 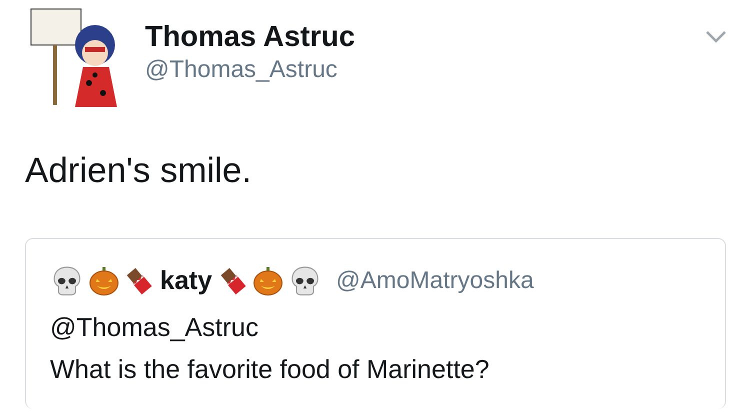 What do you see at coordinates (435, 280) in the screenshot?
I see `quoted-author-handle: @AmoMatryoshka` at bounding box center [435, 280].